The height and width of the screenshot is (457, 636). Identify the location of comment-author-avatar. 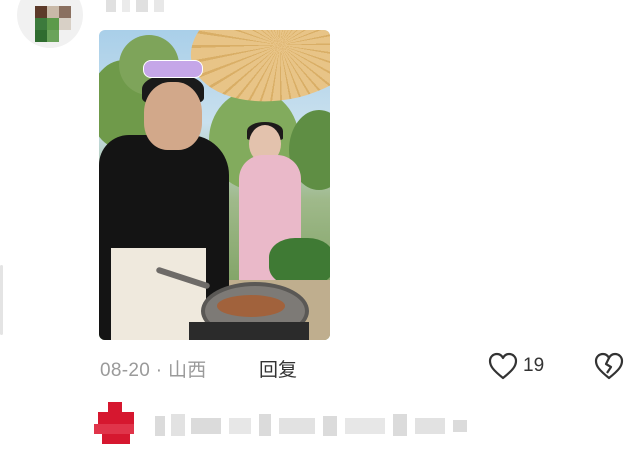
(50, 24).